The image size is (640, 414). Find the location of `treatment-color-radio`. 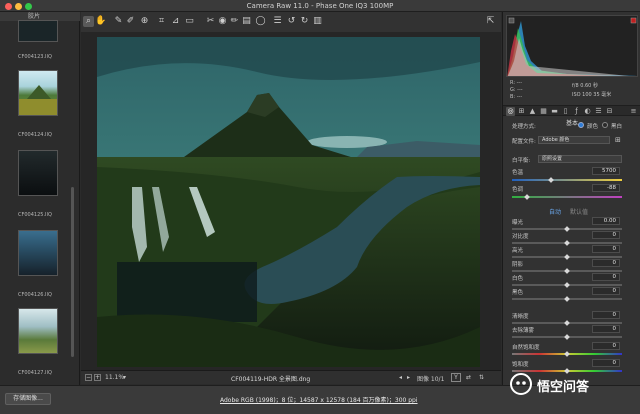

treatment-color-radio is located at coordinates (581, 125).